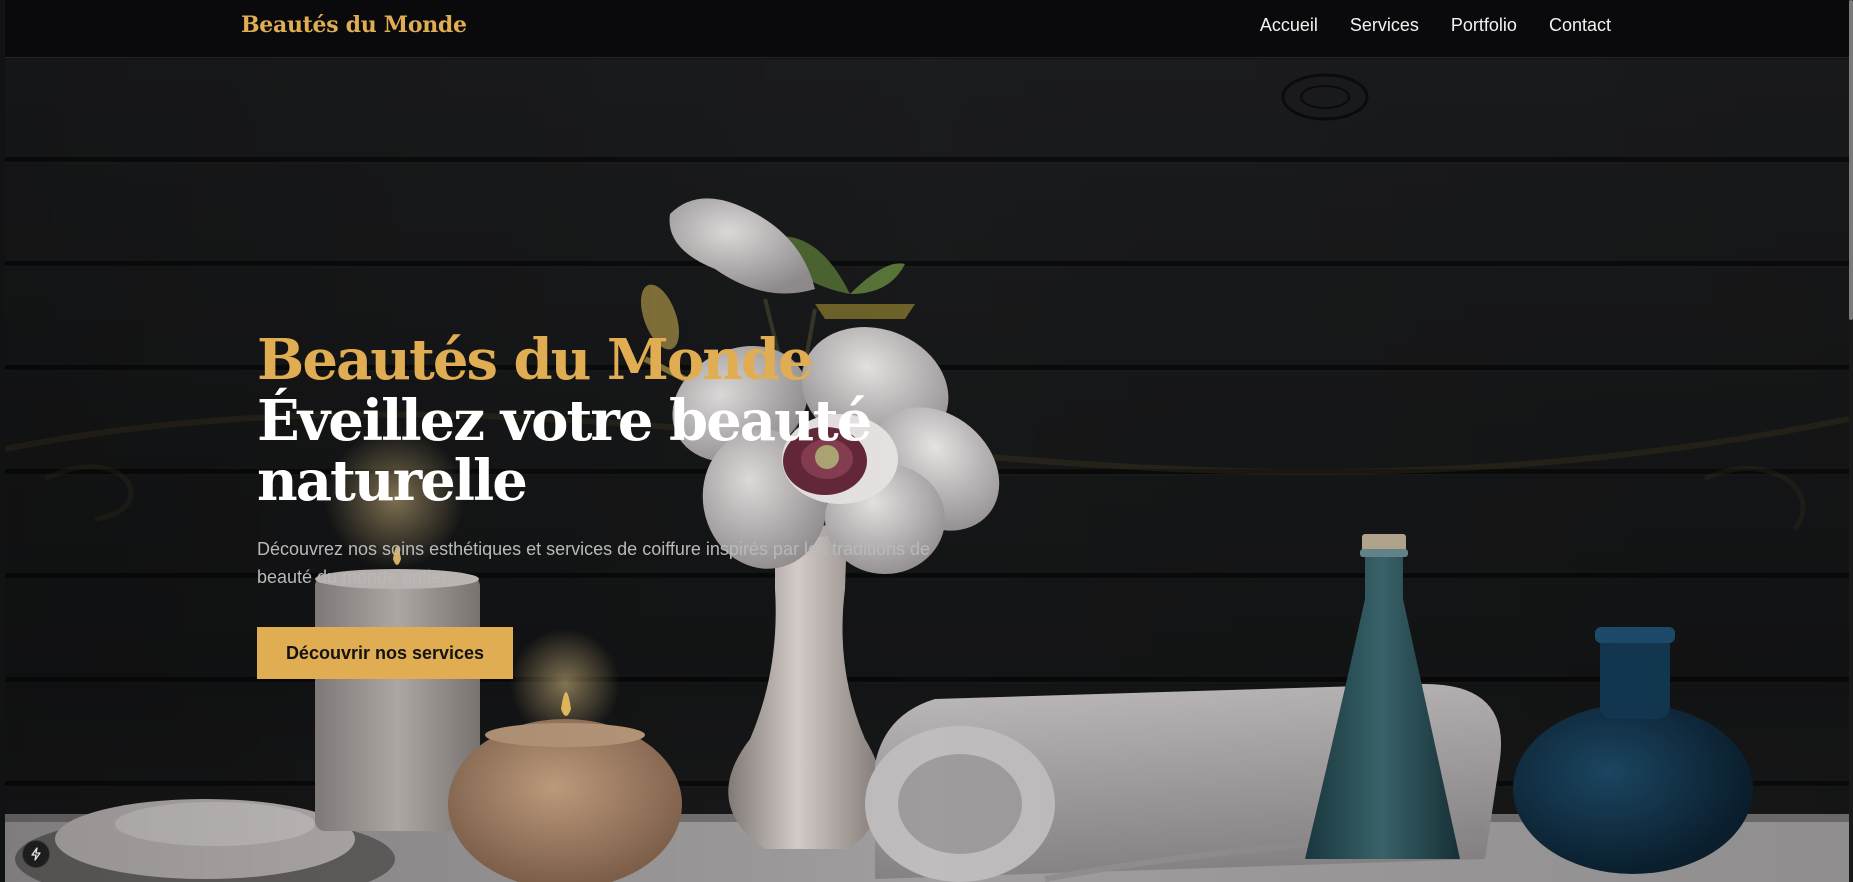 The image size is (1853, 882). I want to click on scrollbar-thumb, so click(1851, 160).